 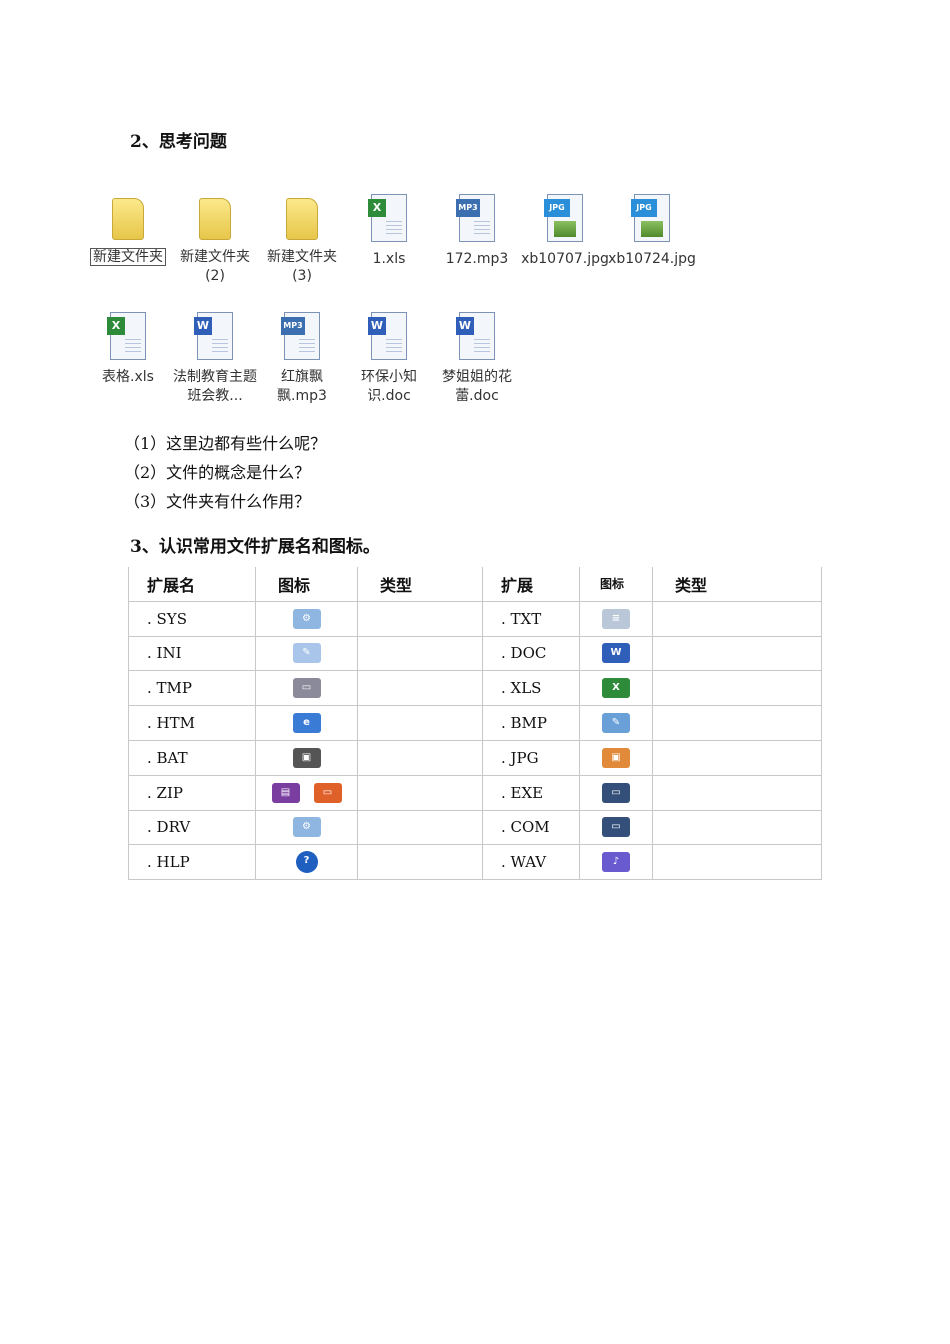 What do you see at coordinates (285, 792) in the screenshot?
I see `zip-archive-icon: ▤` at bounding box center [285, 792].